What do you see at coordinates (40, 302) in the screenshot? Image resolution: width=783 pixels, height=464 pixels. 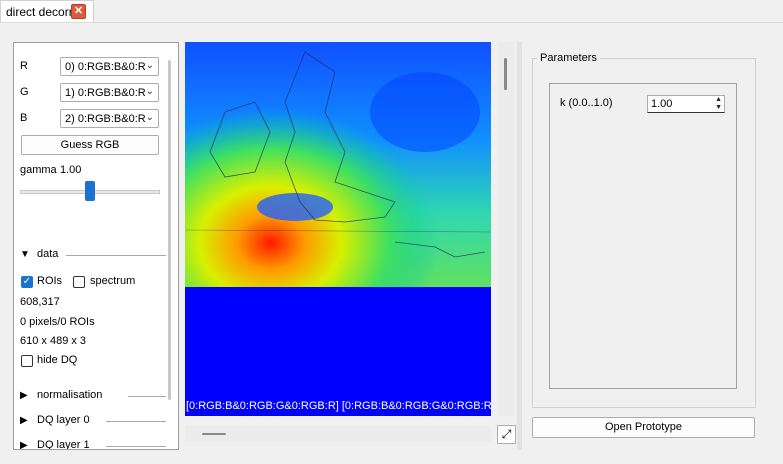 I see `cursor-coords: 608,317` at bounding box center [40, 302].